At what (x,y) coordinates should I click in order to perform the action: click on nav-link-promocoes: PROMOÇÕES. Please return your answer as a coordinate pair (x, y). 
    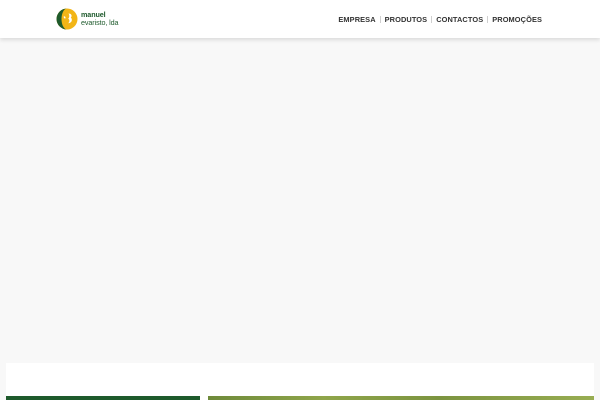
    Looking at the image, I should click on (517, 19).